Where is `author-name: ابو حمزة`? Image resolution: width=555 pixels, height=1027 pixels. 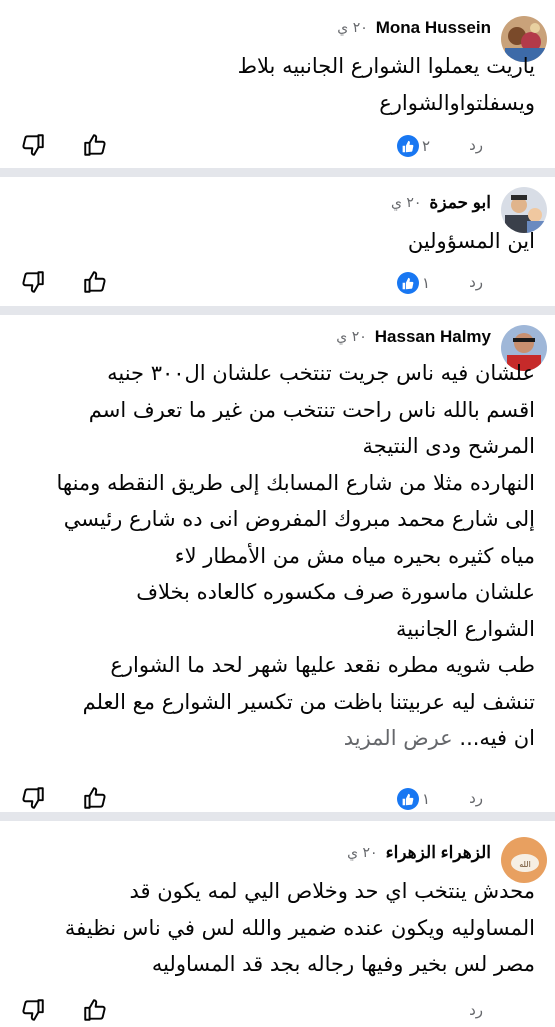
author-name: ابو حمزة is located at coordinates (460, 203).